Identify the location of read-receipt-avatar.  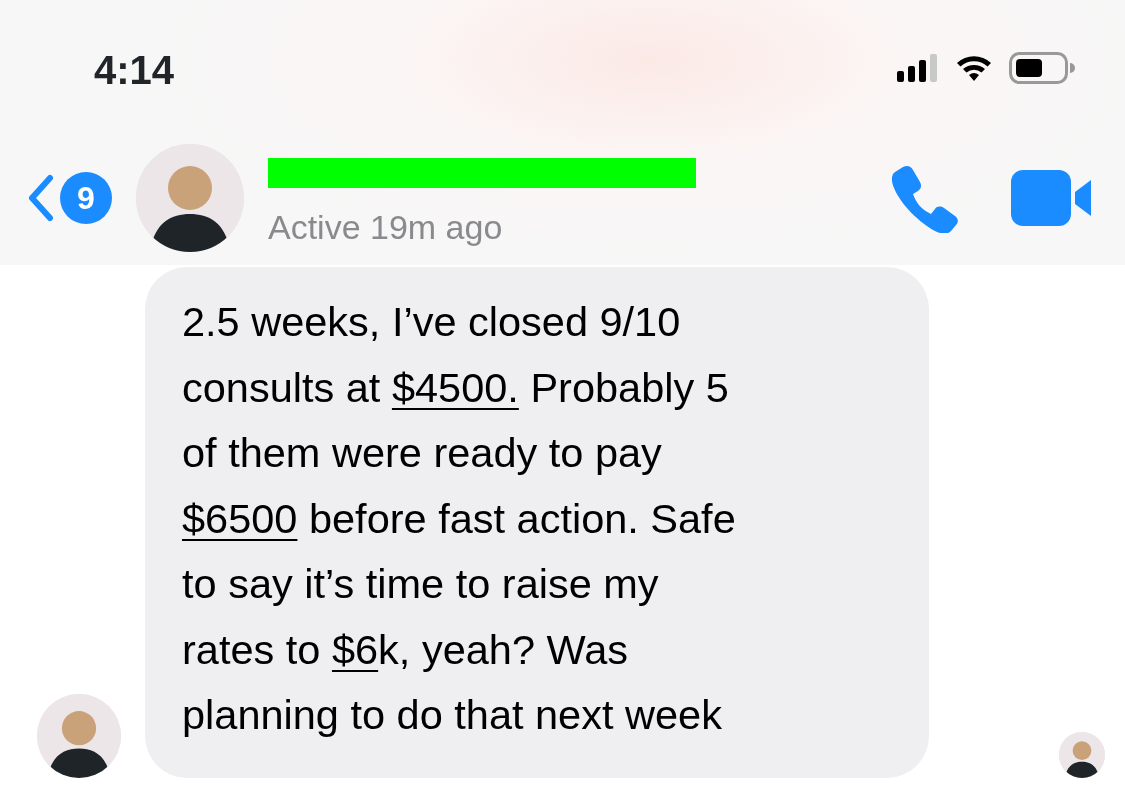
(1082, 754).